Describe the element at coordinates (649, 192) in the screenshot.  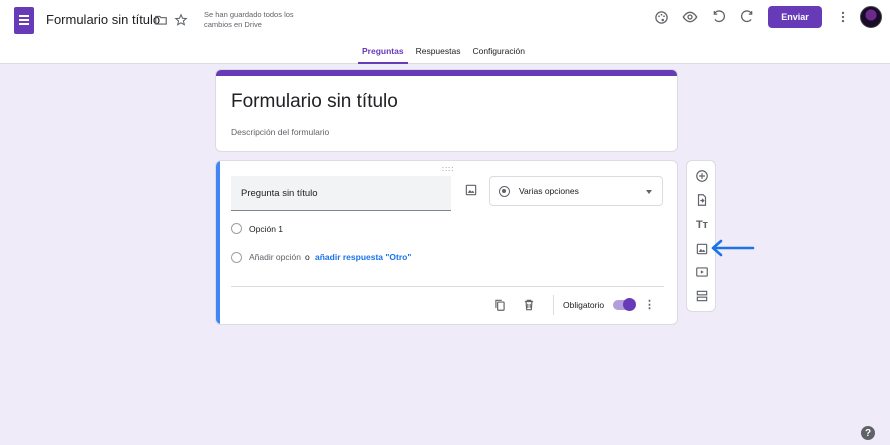
I see `chevron-down-icon` at that location.